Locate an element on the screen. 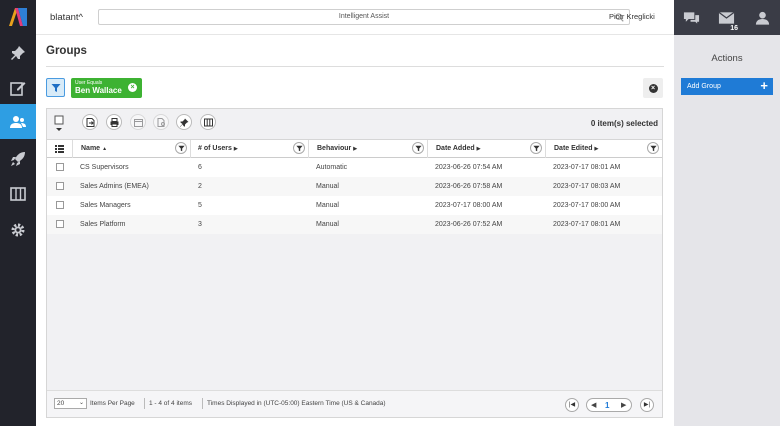  plus-icon: + is located at coordinates (764, 85).